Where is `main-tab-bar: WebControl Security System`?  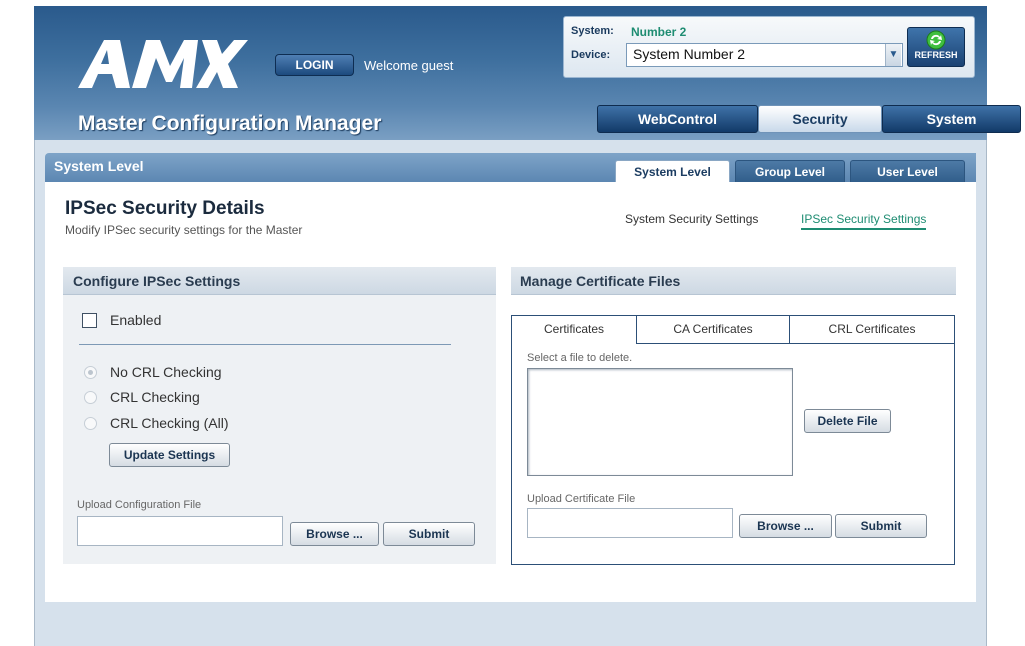
main-tab-bar: WebControl Security System is located at coordinates (809, 119).